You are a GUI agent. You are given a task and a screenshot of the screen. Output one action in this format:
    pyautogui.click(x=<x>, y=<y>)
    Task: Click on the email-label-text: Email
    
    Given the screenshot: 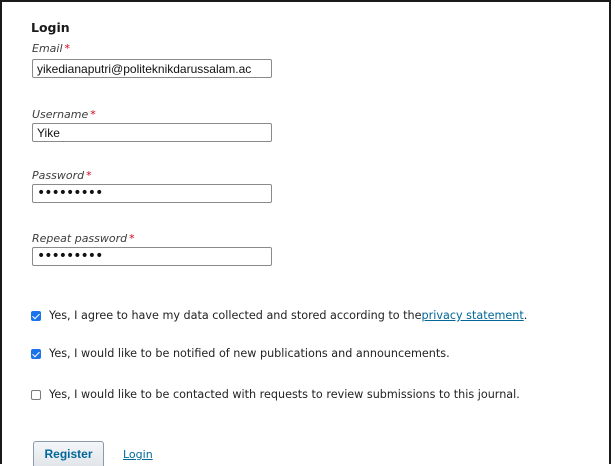 What is the action you would take?
    pyautogui.click(x=47, y=48)
    